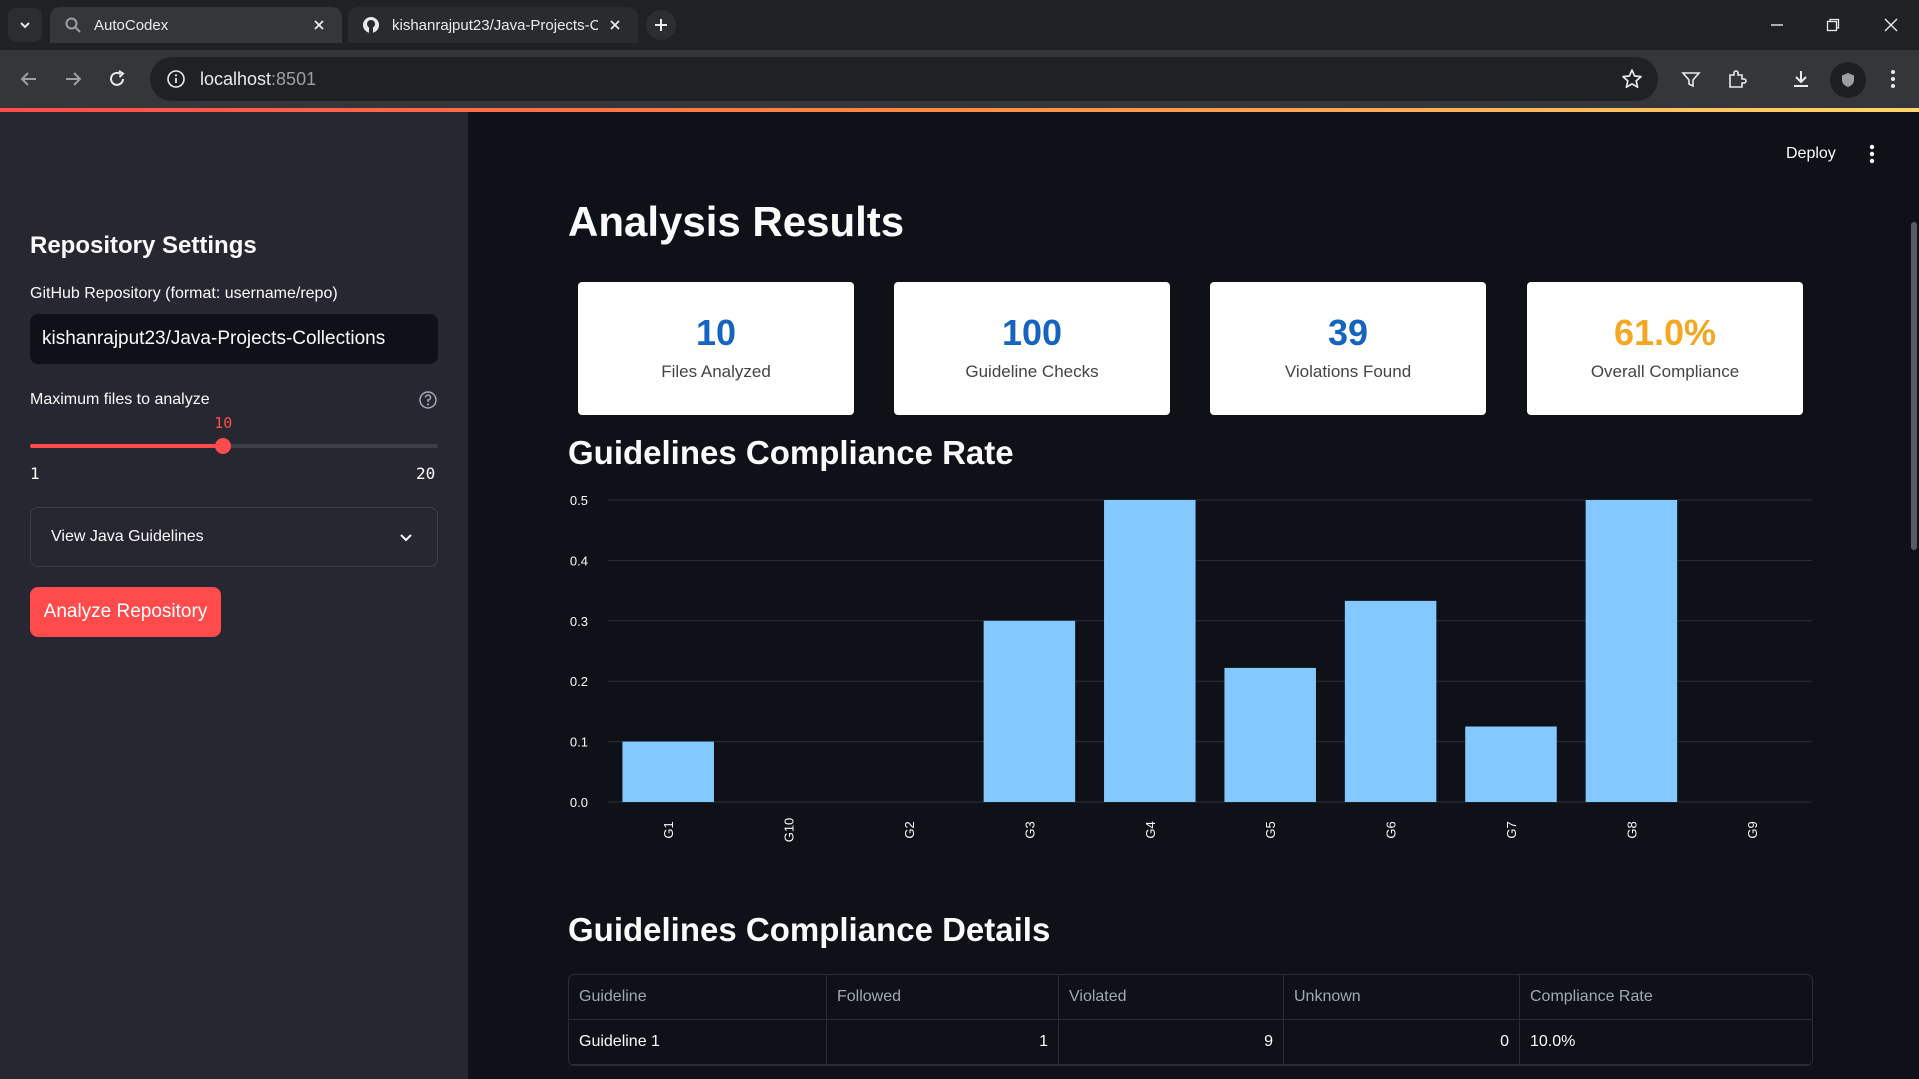 Image resolution: width=1919 pixels, height=1079 pixels. I want to click on metric-value: 10, so click(716, 332).